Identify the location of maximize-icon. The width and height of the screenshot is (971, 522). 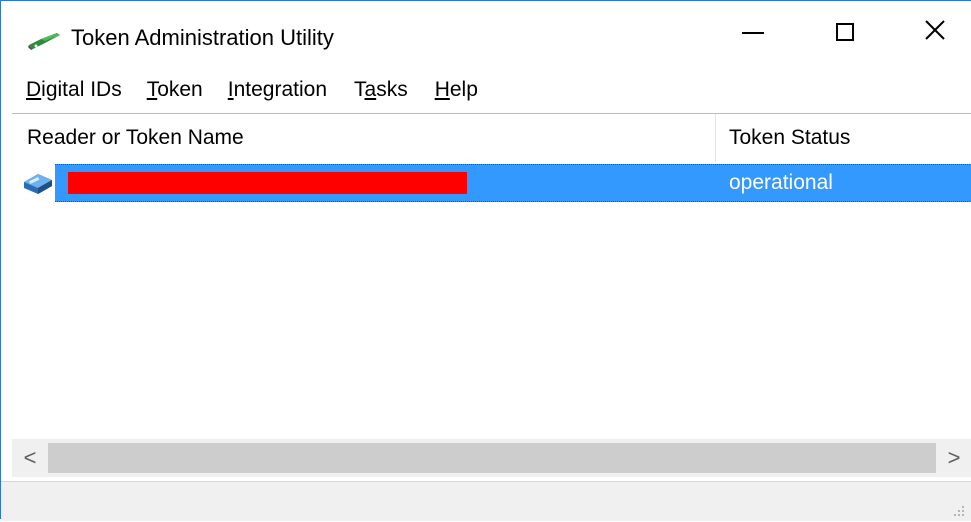
(845, 32).